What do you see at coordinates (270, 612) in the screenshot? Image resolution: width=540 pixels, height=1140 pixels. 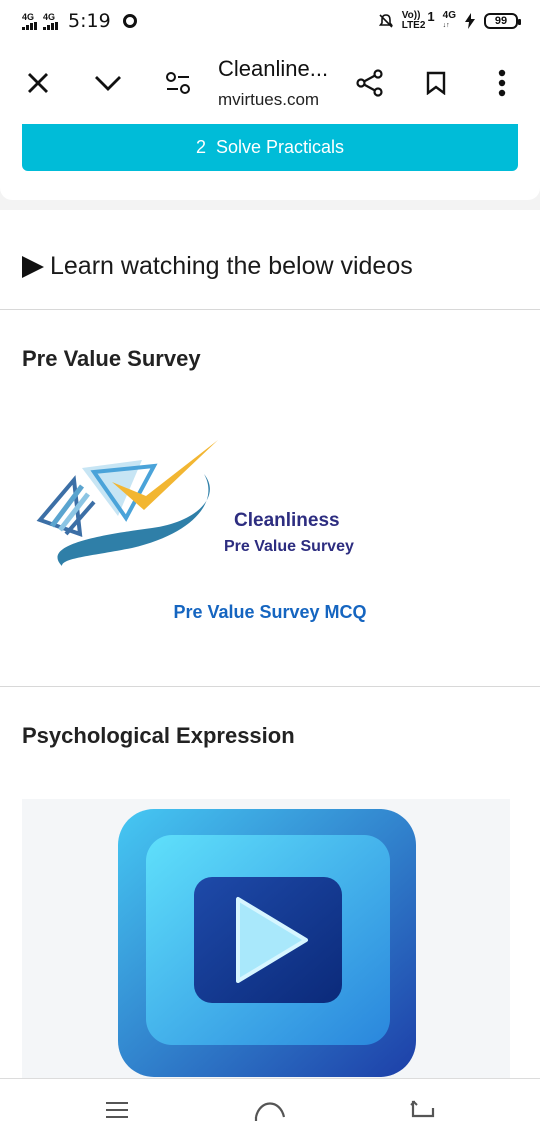 I see `pre-value-survey-mcq-link: Pre Value Survey MCQ` at bounding box center [270, 612].